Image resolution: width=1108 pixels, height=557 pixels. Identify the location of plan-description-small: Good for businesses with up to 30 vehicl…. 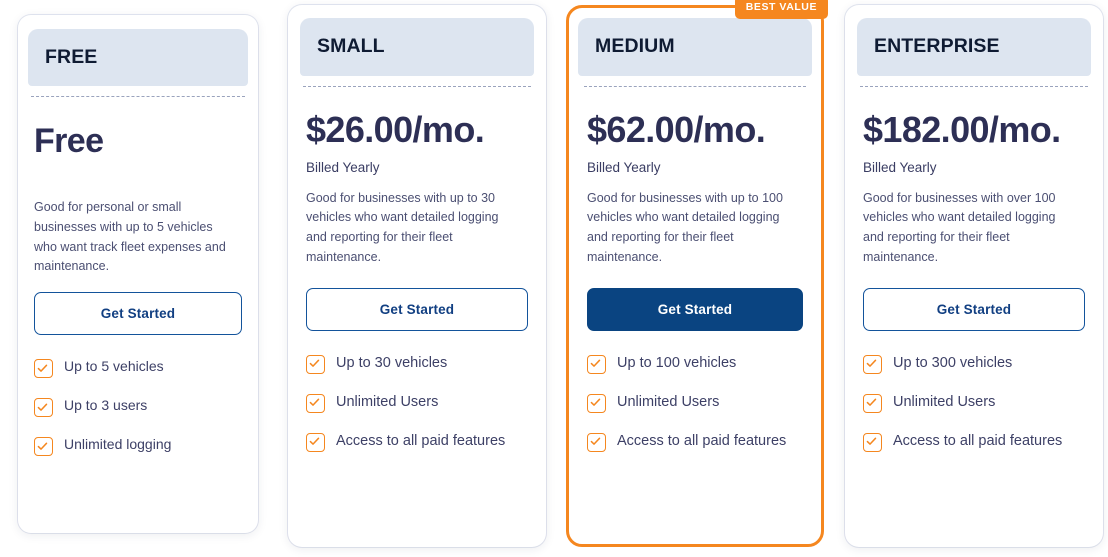
(402, 227).